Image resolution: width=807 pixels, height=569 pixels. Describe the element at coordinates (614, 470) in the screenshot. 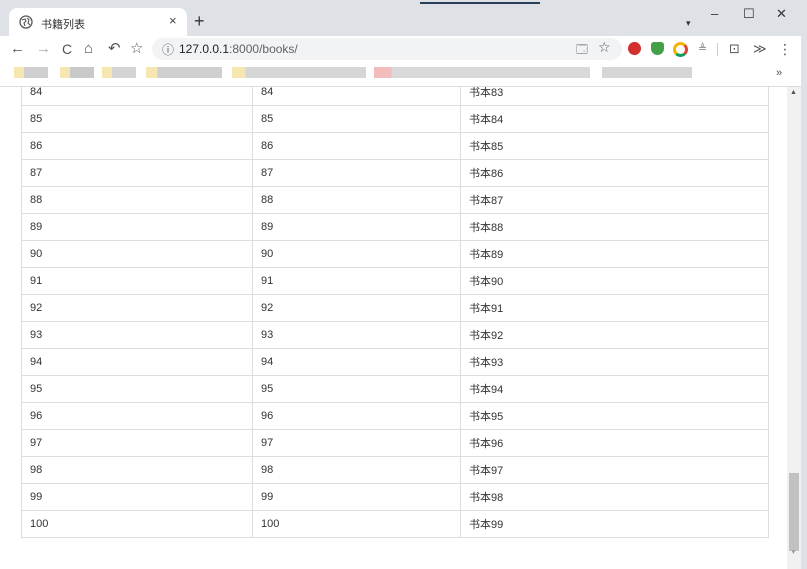

I see `book-name-cell: 书本97` at that location.